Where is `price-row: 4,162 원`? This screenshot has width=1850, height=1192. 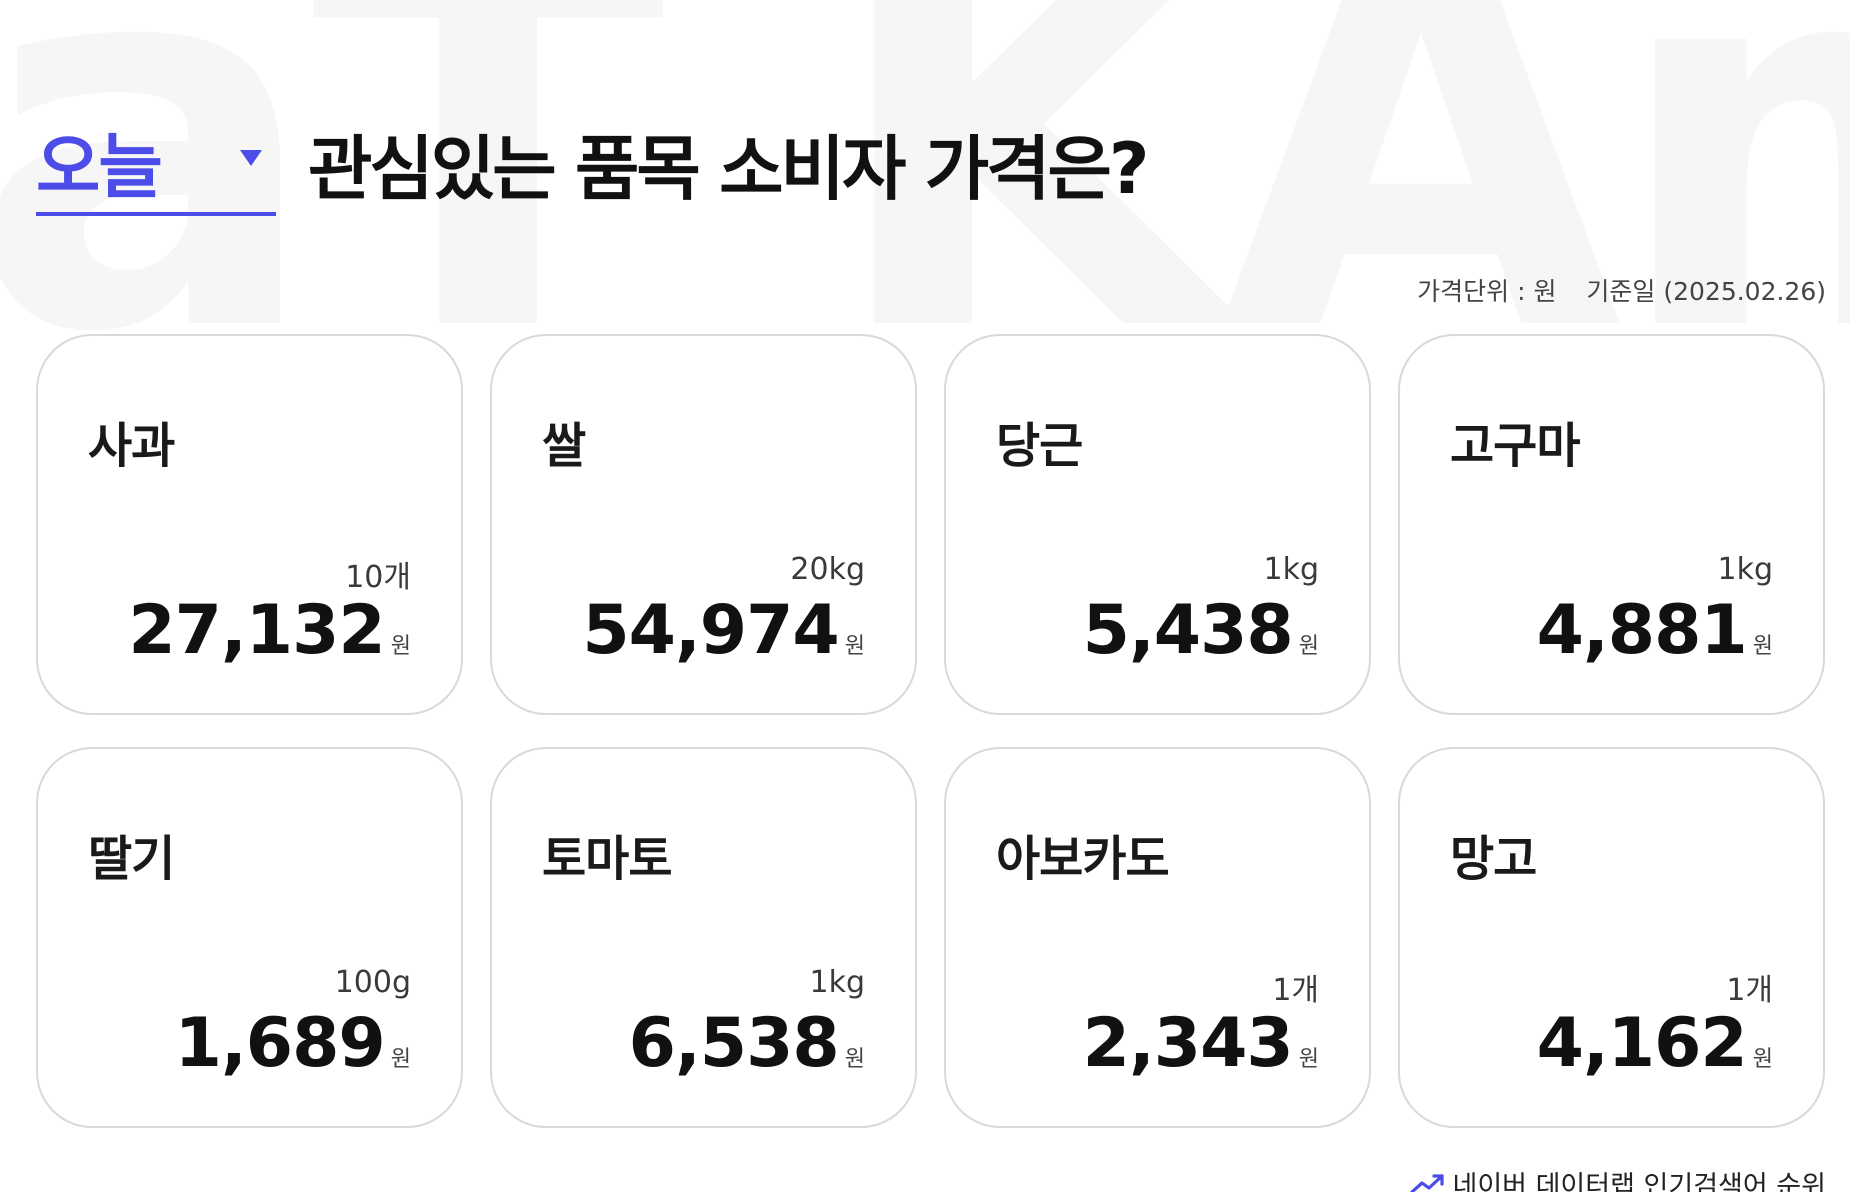 price-row: 4,162 원 is located at coordinates (1655, 1043).